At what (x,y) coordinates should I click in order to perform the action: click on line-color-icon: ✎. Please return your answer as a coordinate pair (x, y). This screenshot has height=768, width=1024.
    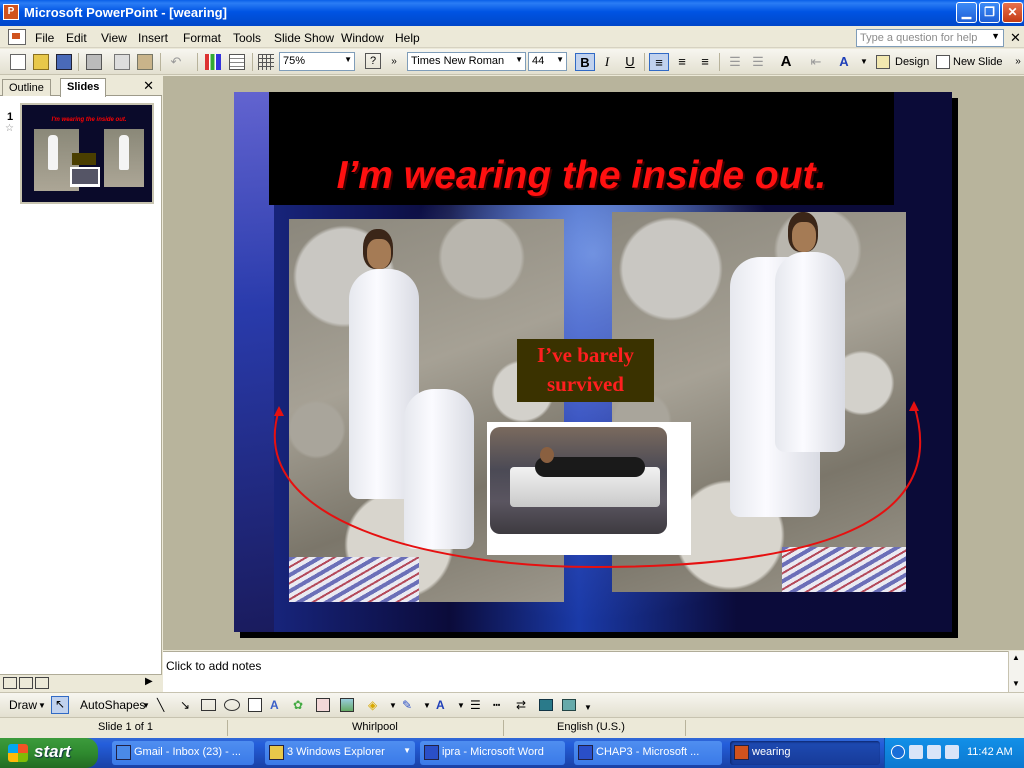
    Looking at the image, I should click on (407, 705).